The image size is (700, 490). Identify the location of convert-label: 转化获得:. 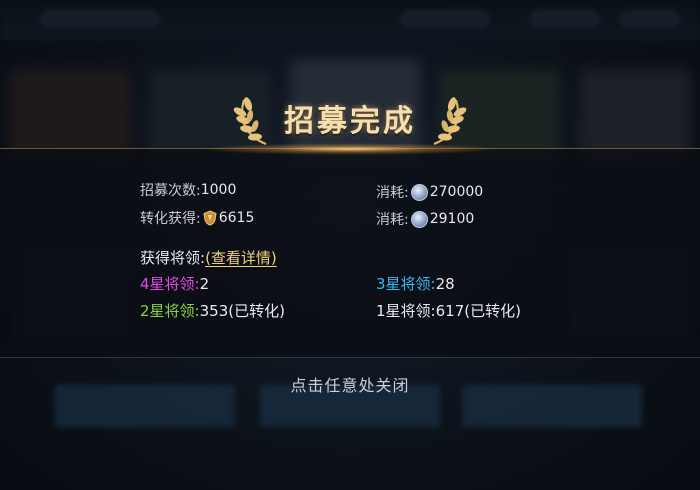
(170, 219).